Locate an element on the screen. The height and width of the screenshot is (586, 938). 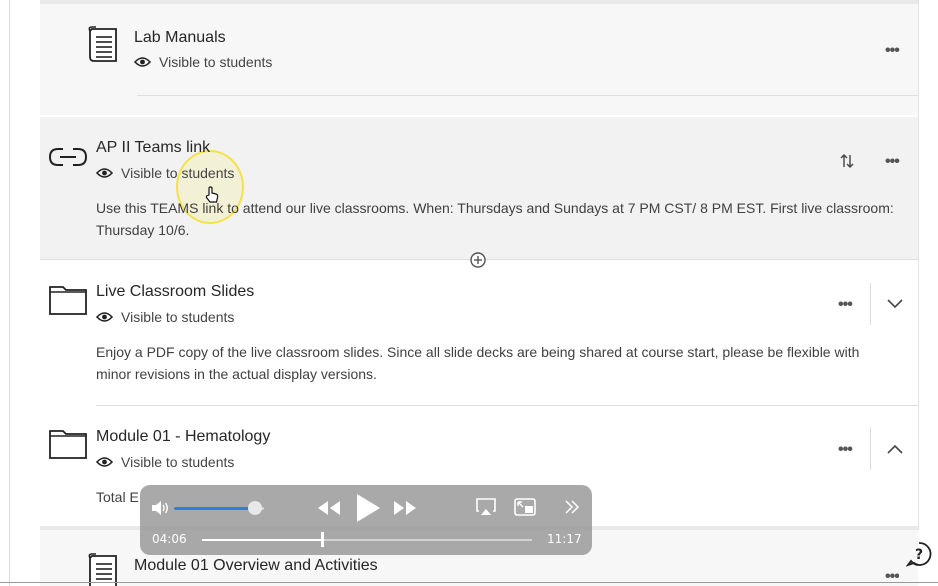
airplay-icon is located at coordinates (486, 507).